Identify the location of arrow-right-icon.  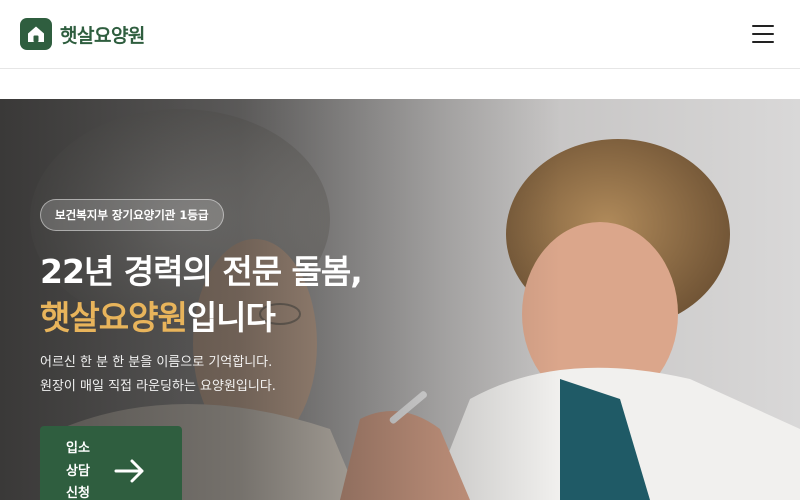
(130, 473).